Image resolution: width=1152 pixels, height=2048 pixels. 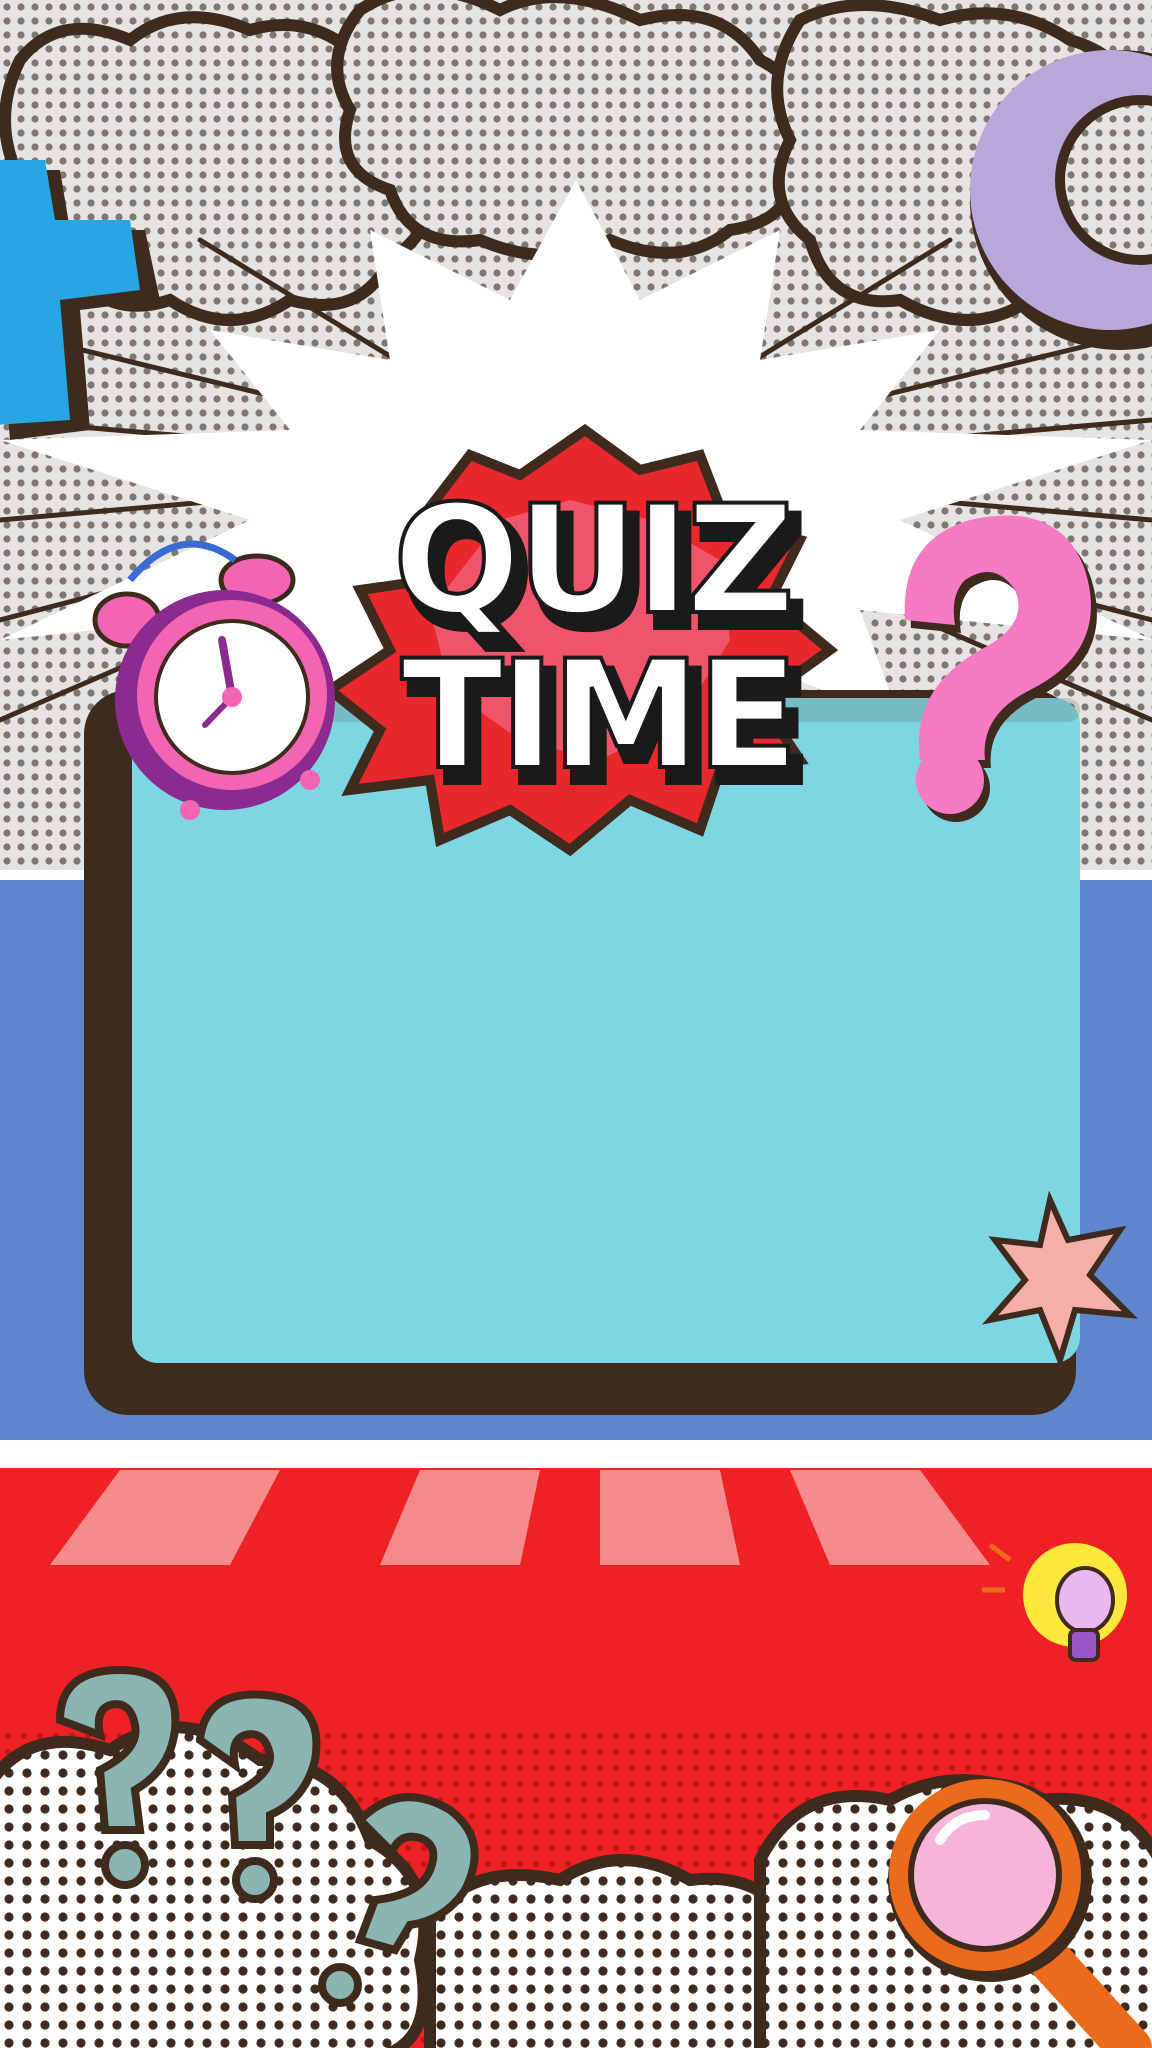 I want to click on stripes, so click(x=520, y=1517).